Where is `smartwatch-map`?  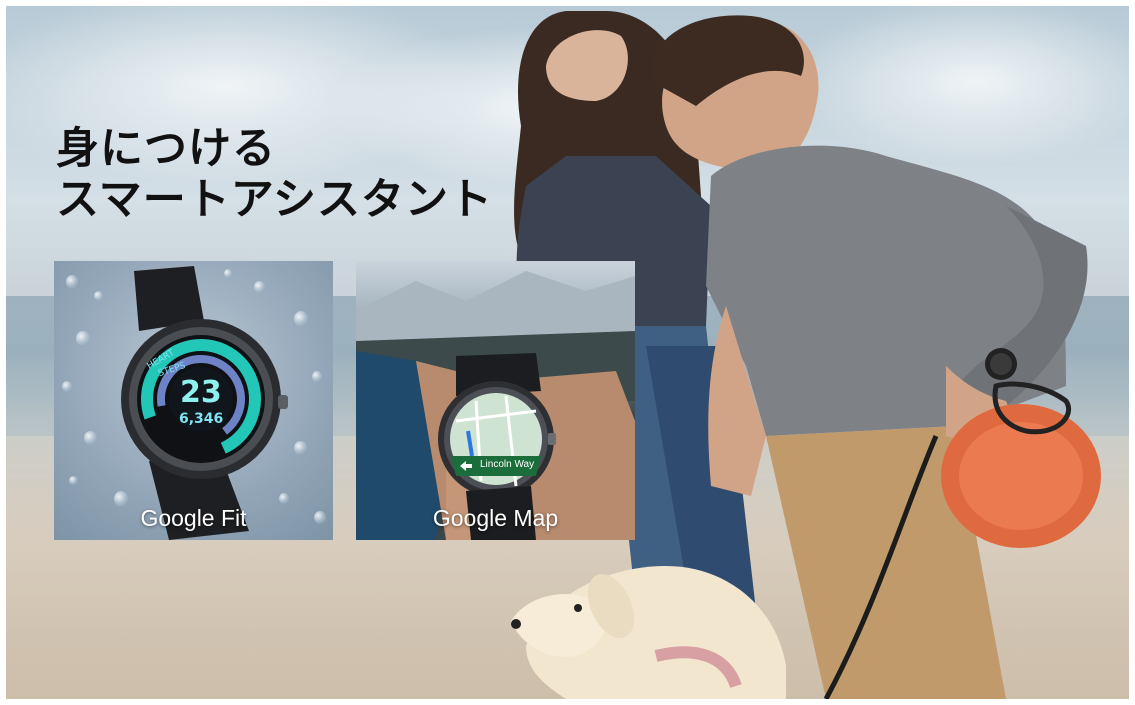
smartwatch-map is located at coordinates (495, 405).